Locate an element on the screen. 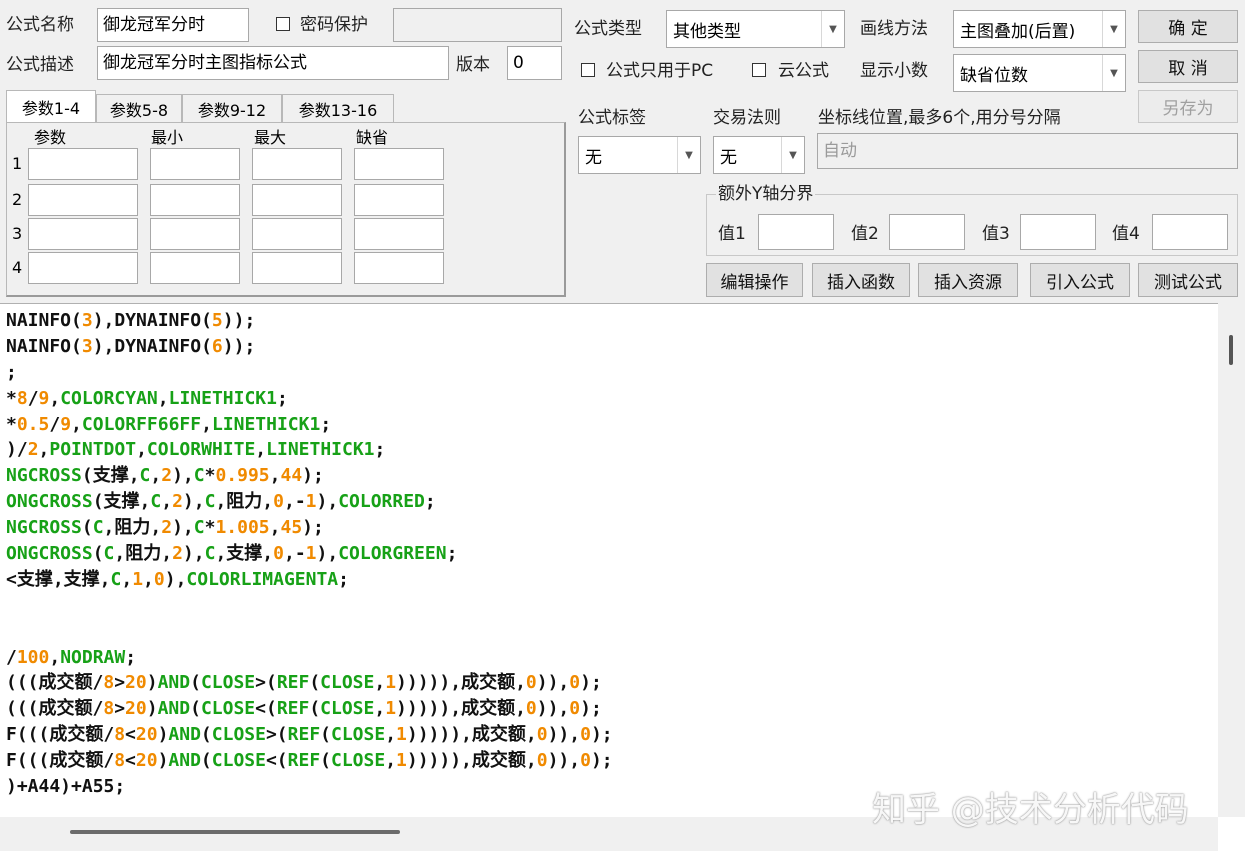 This screenshot has width=1245, height=852. insert-function-button: 插入函数 is located at coordinates (861, 280).